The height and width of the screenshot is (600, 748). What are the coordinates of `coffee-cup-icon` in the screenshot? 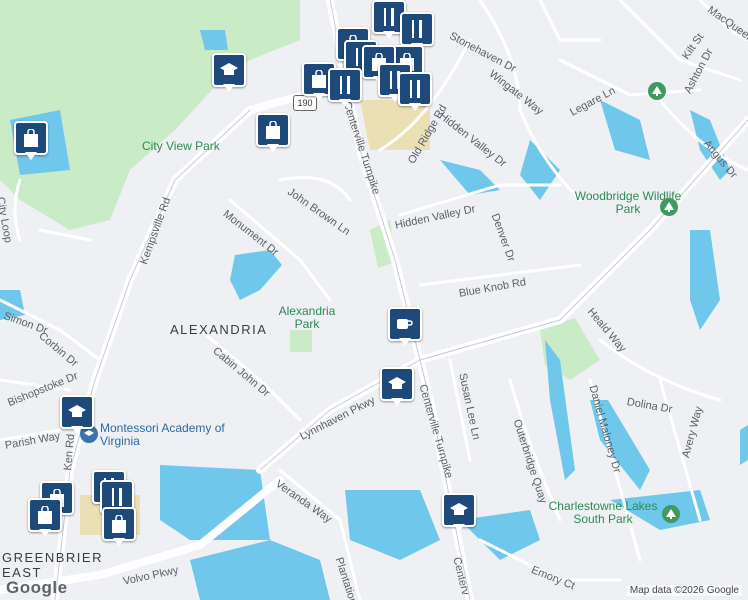 It's located at (405, 324).